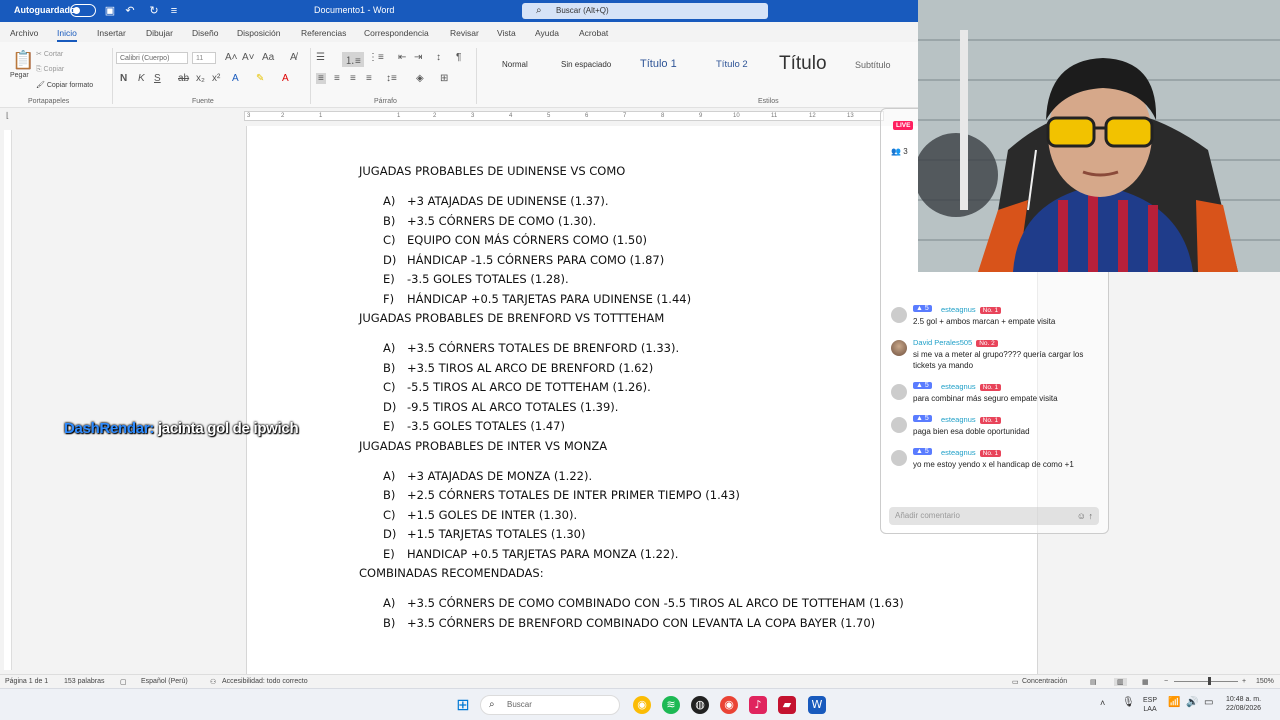 The width and height of the screenshot is (1280, 720). Describe the element at coordinates (204, 58) in the screenshot. I see `font-size-select: 11` at that location.